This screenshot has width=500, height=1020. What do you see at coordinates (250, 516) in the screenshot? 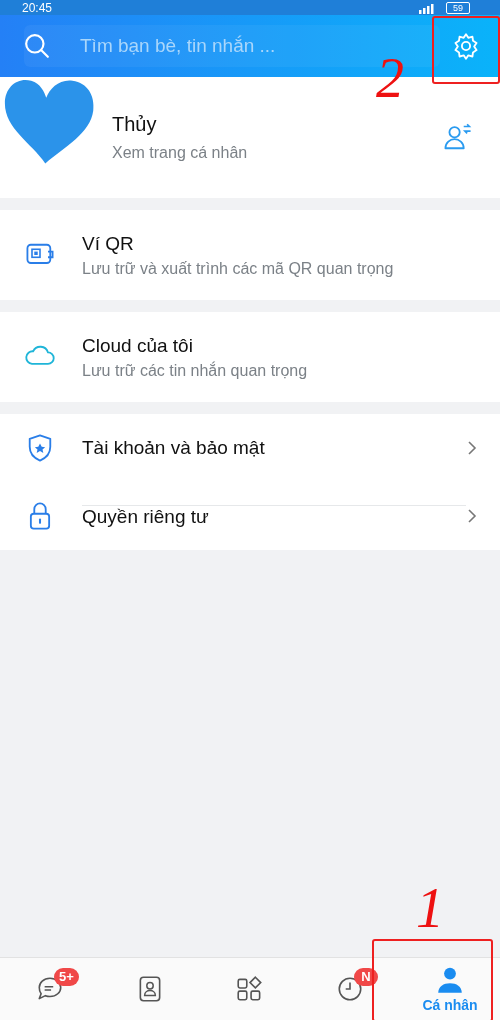
I see `menu-item: Quyền riêng tư` at bounding box center [250, 516].